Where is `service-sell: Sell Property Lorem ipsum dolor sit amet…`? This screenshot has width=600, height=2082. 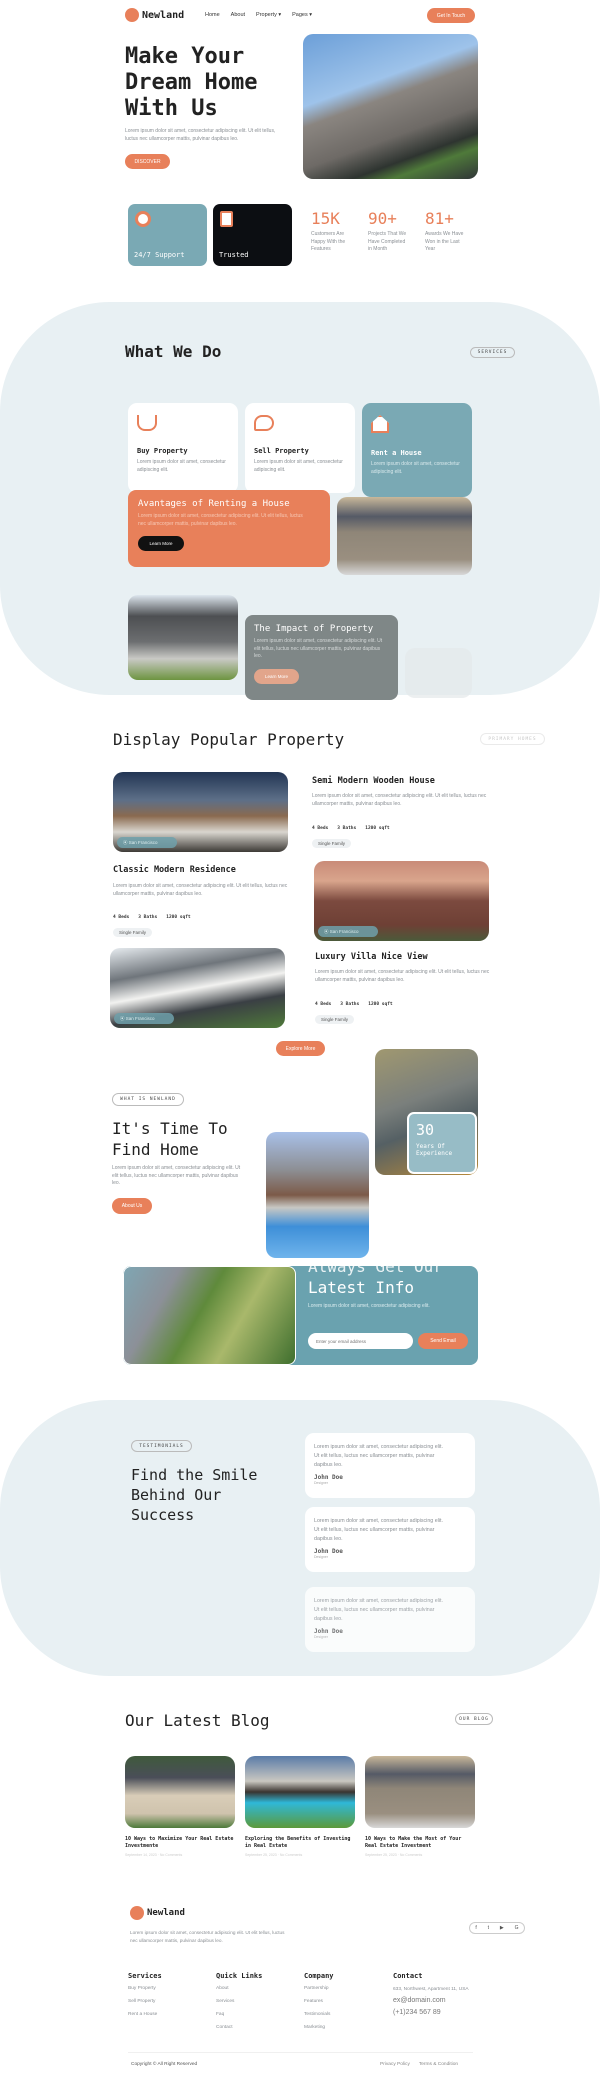 service-sell: Sell Property Lorem ipsum dolor sit amet… is located at coordinates (300, 448).